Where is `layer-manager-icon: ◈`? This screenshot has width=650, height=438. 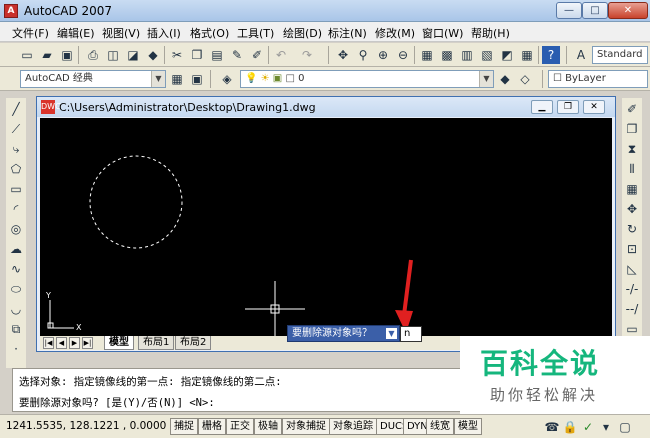
layer-manager-icon: ◈ is located at coordinates (227, 79).